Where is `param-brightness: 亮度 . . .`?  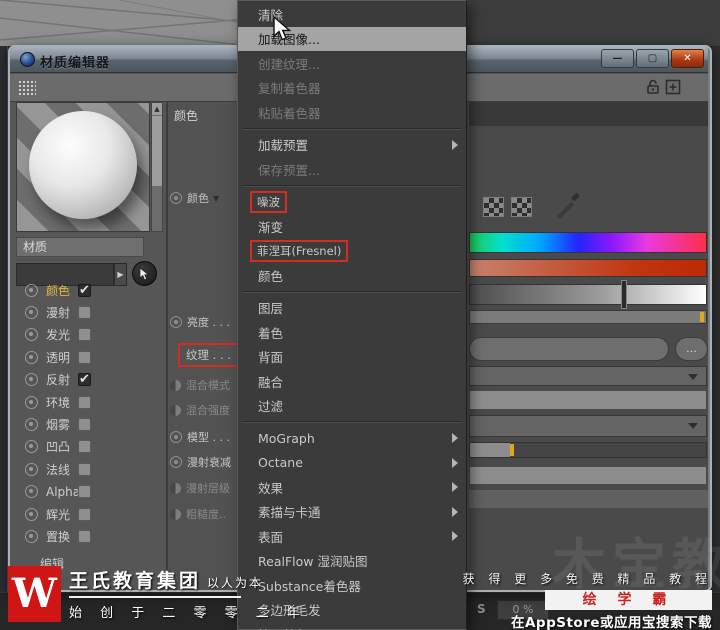
param-brightness: 亮度 . . . is located at coordinates (207, 322).